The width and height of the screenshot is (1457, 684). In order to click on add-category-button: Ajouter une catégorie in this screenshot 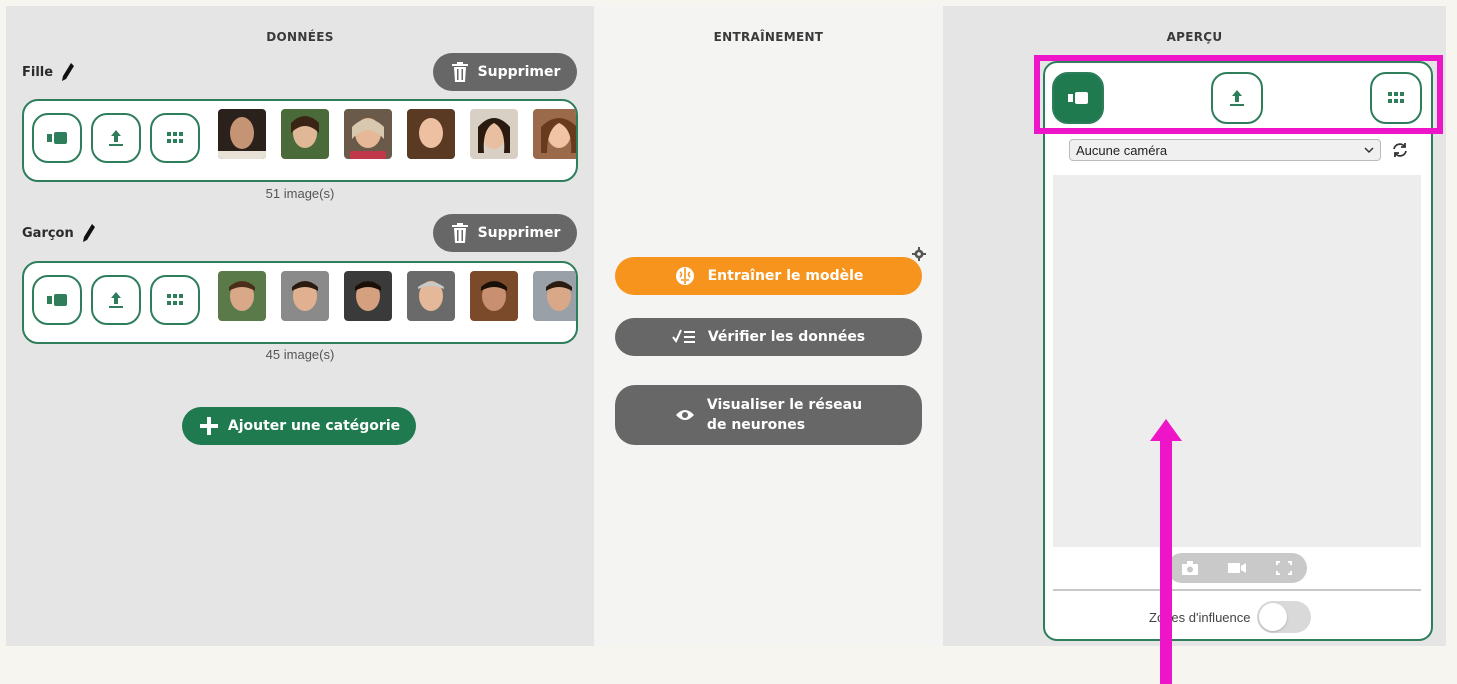, I will do `click(299, 426)`.